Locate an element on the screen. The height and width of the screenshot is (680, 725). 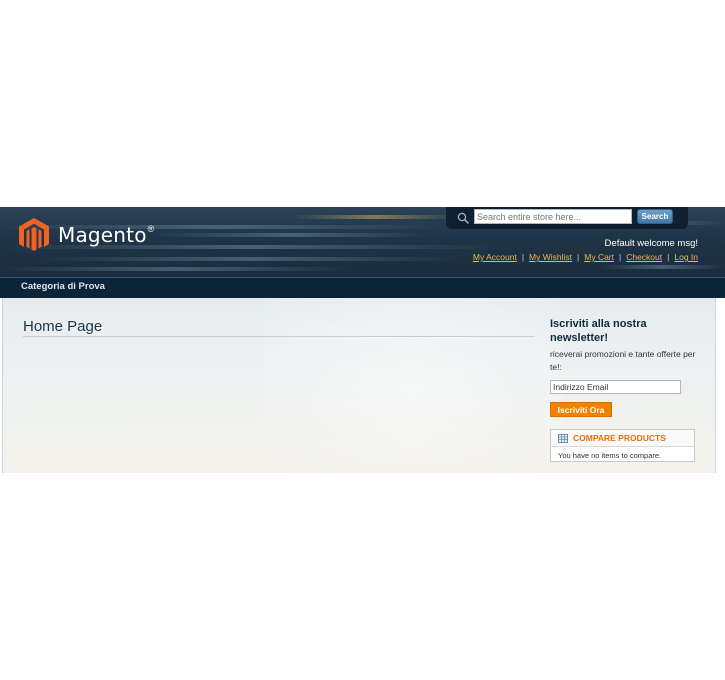
link-my-cart: My Cart is located at coordinates (599, 257).